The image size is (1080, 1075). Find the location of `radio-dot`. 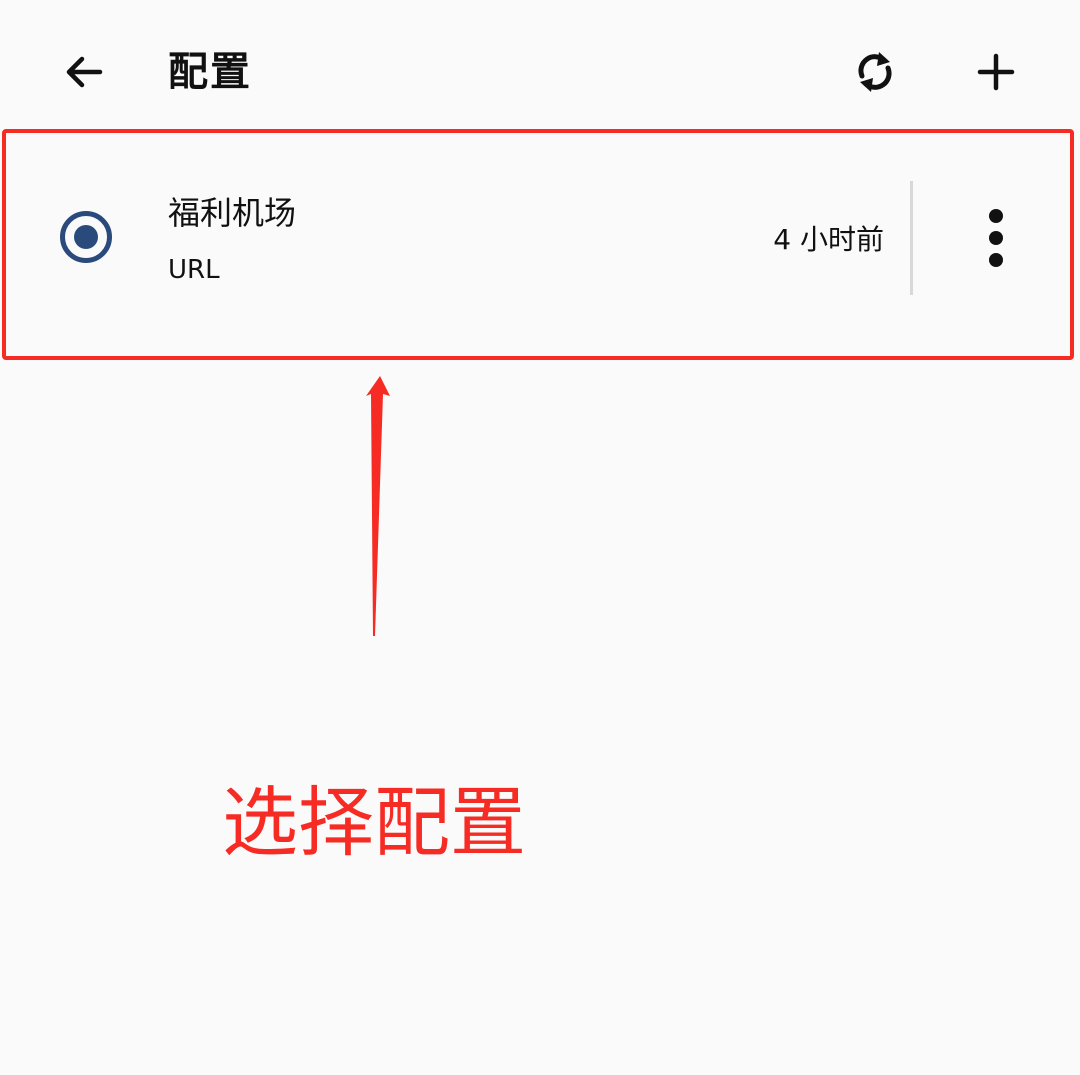

radio-dot is located at coordinates (86, 237).